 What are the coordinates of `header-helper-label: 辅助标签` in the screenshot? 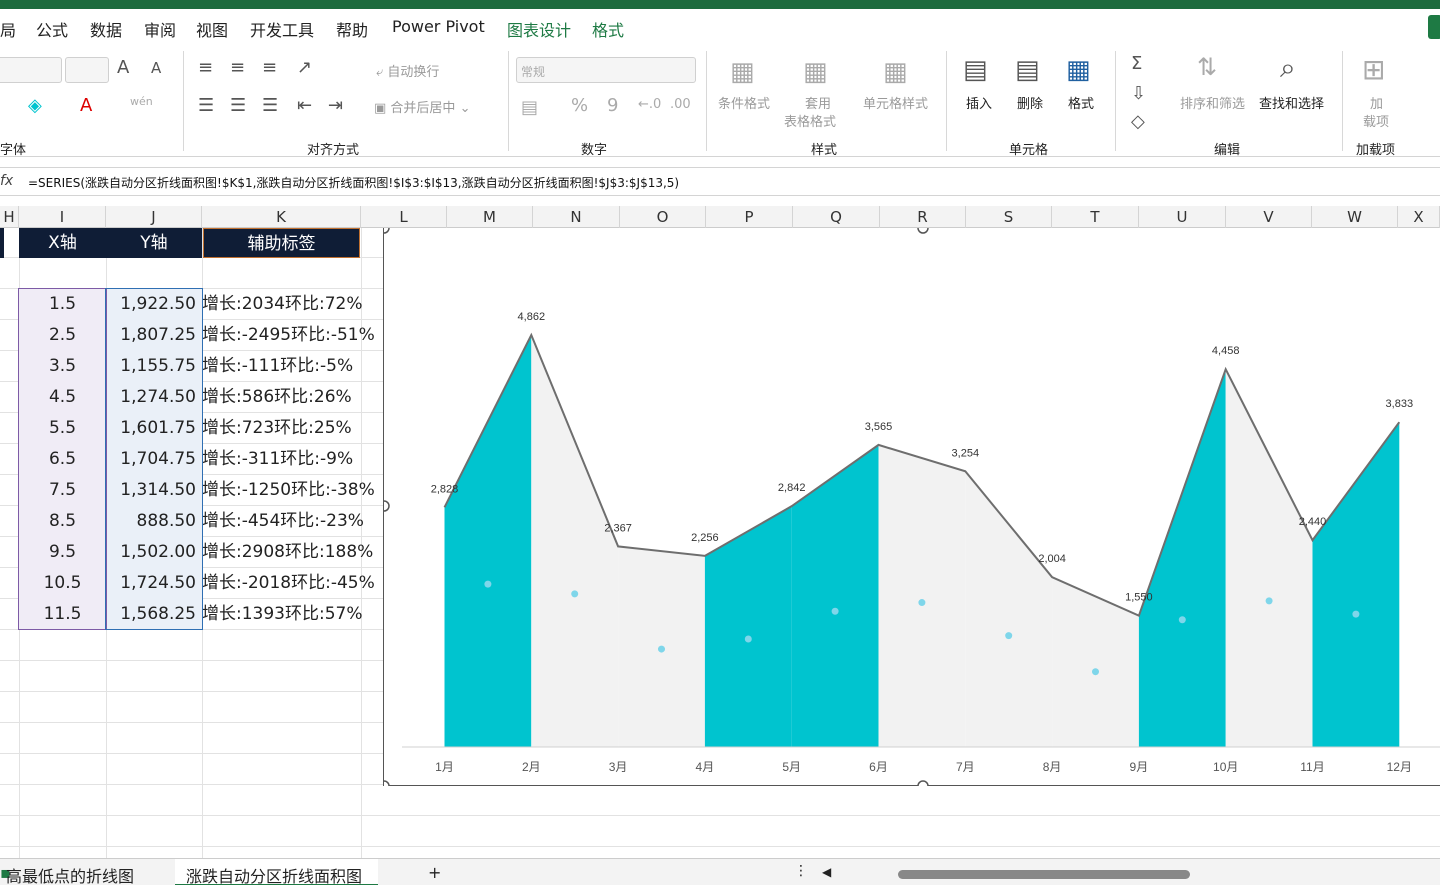 It's located at (281, 243).